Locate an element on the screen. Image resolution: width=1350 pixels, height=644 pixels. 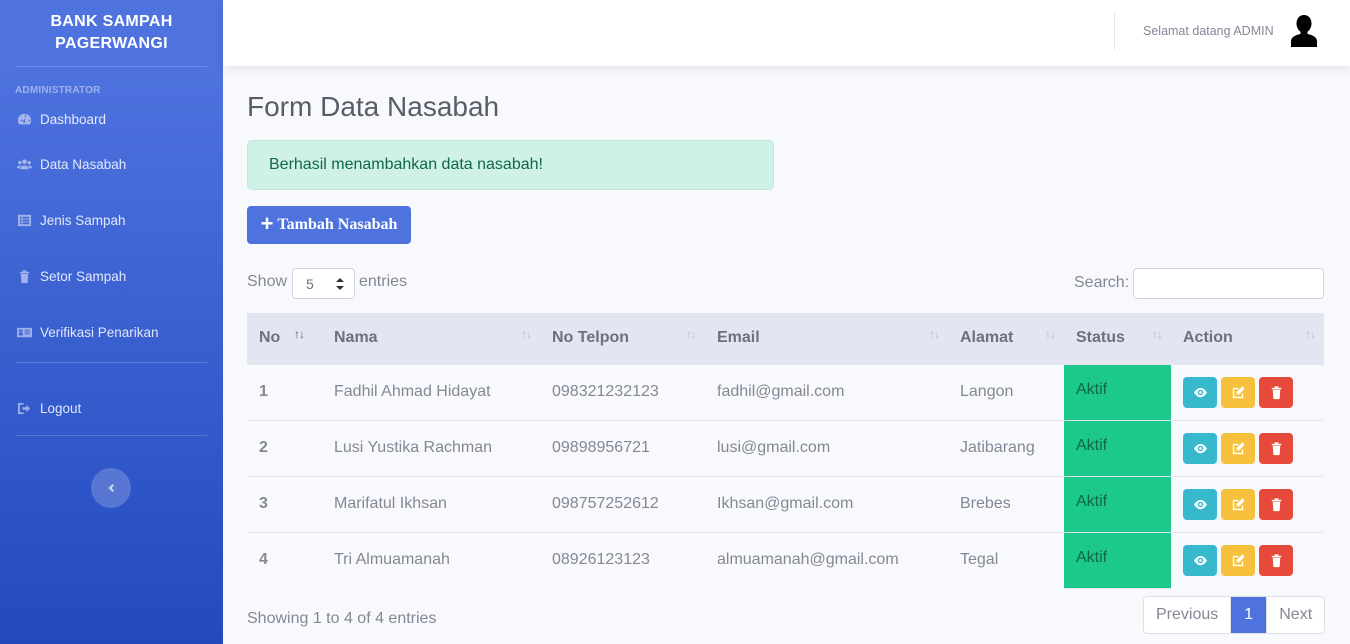
entries-value: 5 is located at coordinates (310, 283).